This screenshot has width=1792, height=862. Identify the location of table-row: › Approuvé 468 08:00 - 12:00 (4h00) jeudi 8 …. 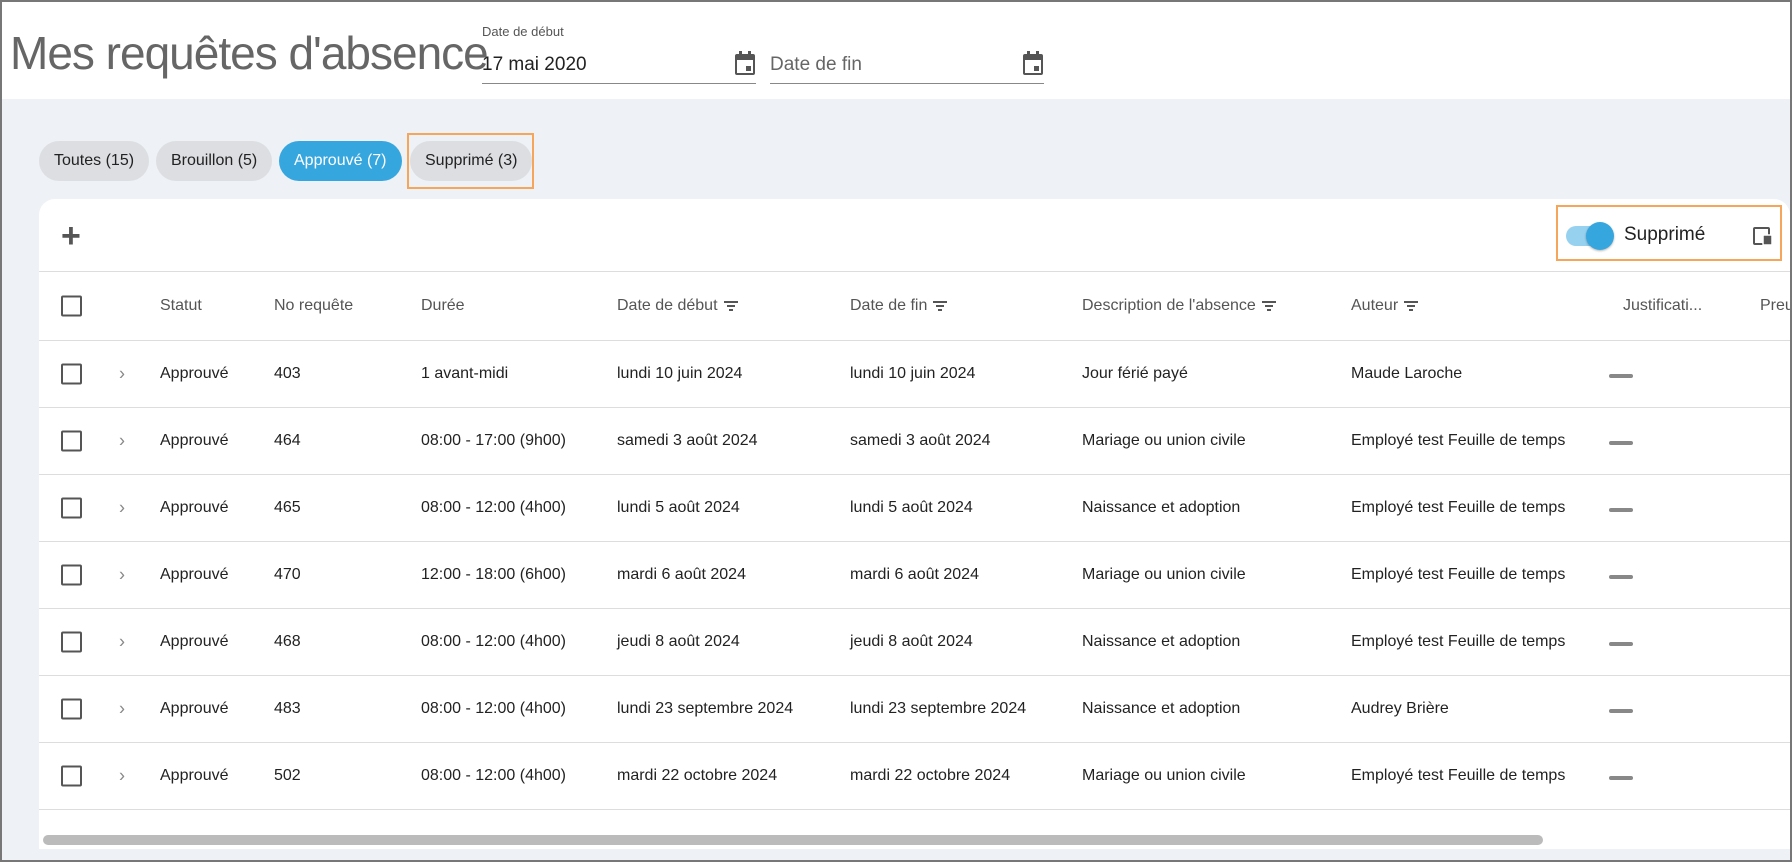
(914, 641).